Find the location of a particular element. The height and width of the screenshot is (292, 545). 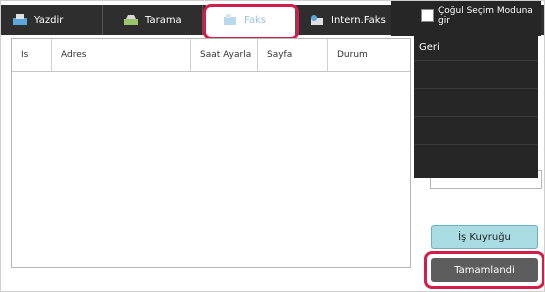

column-header-status: Durum is located at coordinates (368, 55).